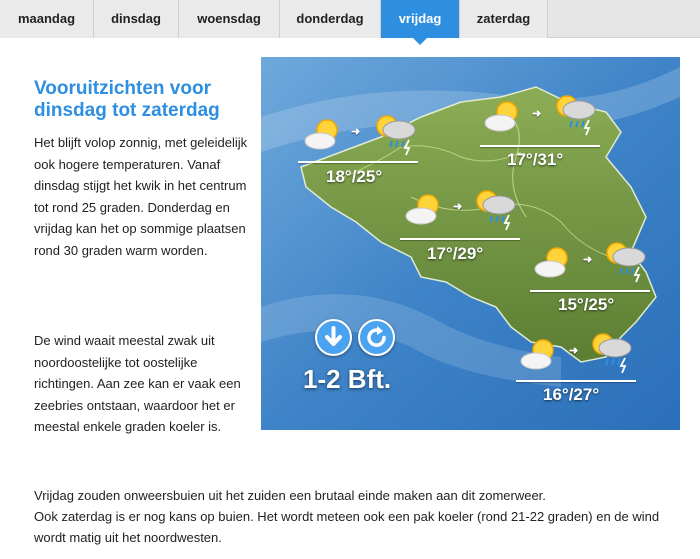 The height and width of the screenshot is (559, 700). What do you see at coordinates (127, 99) in the screenshot?
I see `forecast-title: Vooruitzichten voor dinsdag tot zaterdag` at bounding box center [127, 99].